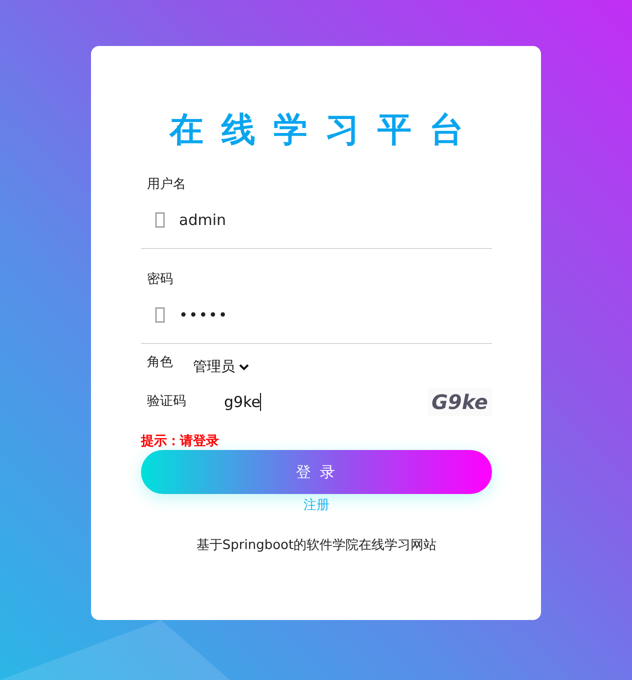 The height and width of the screenshot is (680, 632). I want to click on input-field: admin, so click(316, 224).